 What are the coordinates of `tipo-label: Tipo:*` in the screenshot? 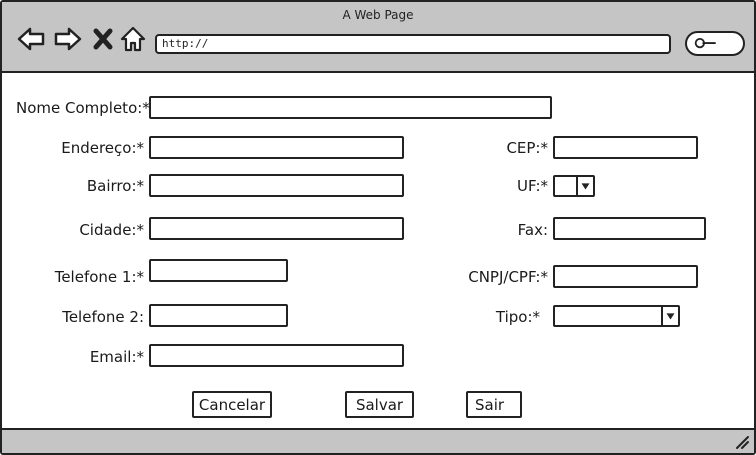 It's located at (517, 317).